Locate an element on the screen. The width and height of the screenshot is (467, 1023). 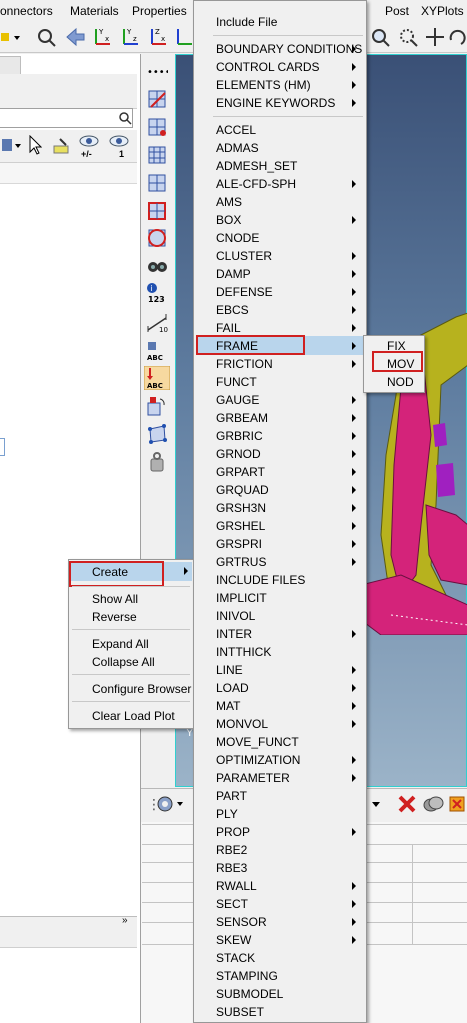
info-123-icon: i 123 is located at coordinates (157, 293).